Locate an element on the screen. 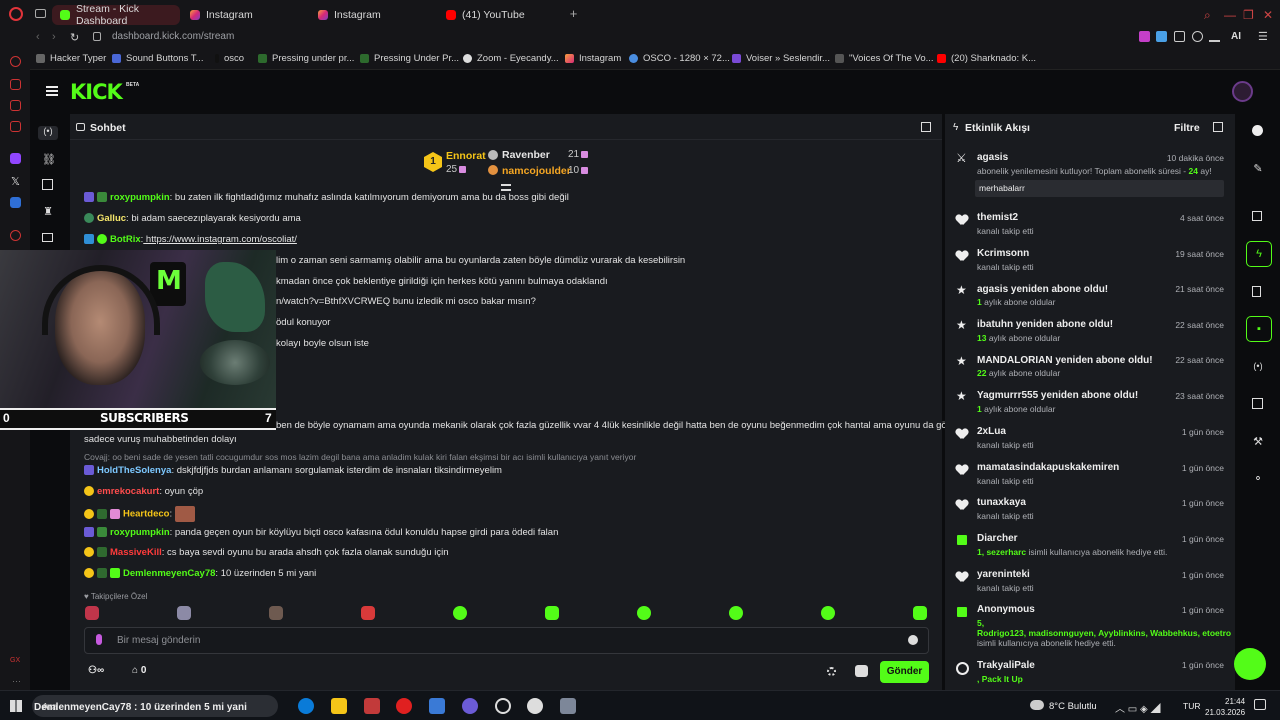 The height and width of the screenshot is (720, 1280). back-icon: ‹ is located at coordinates (38, 37).